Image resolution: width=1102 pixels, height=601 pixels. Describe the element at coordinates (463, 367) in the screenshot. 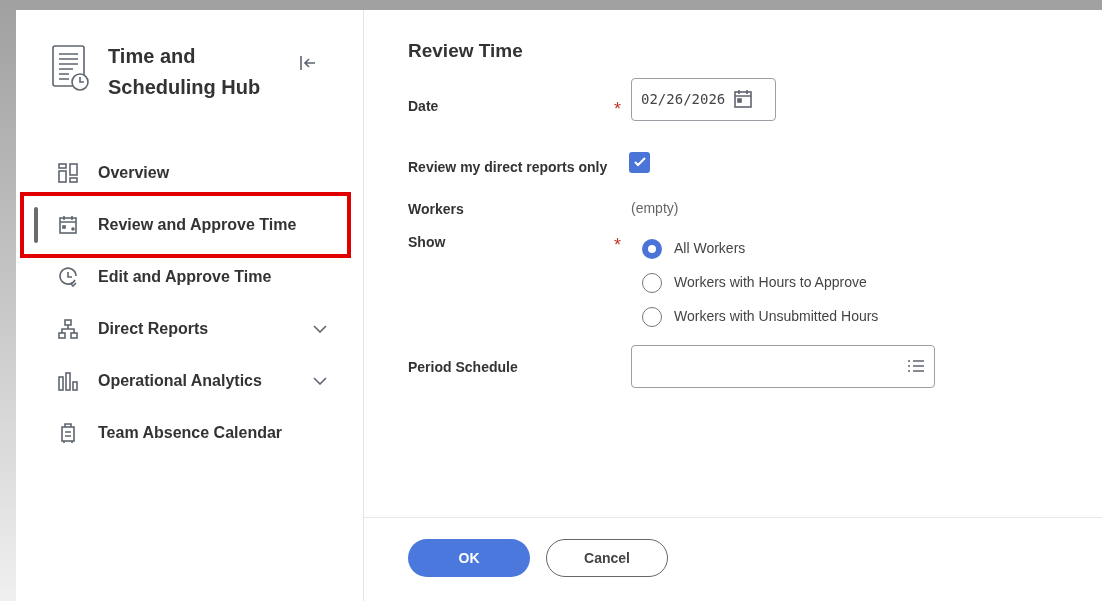

I see `field-label: Period Schedule` at that location.